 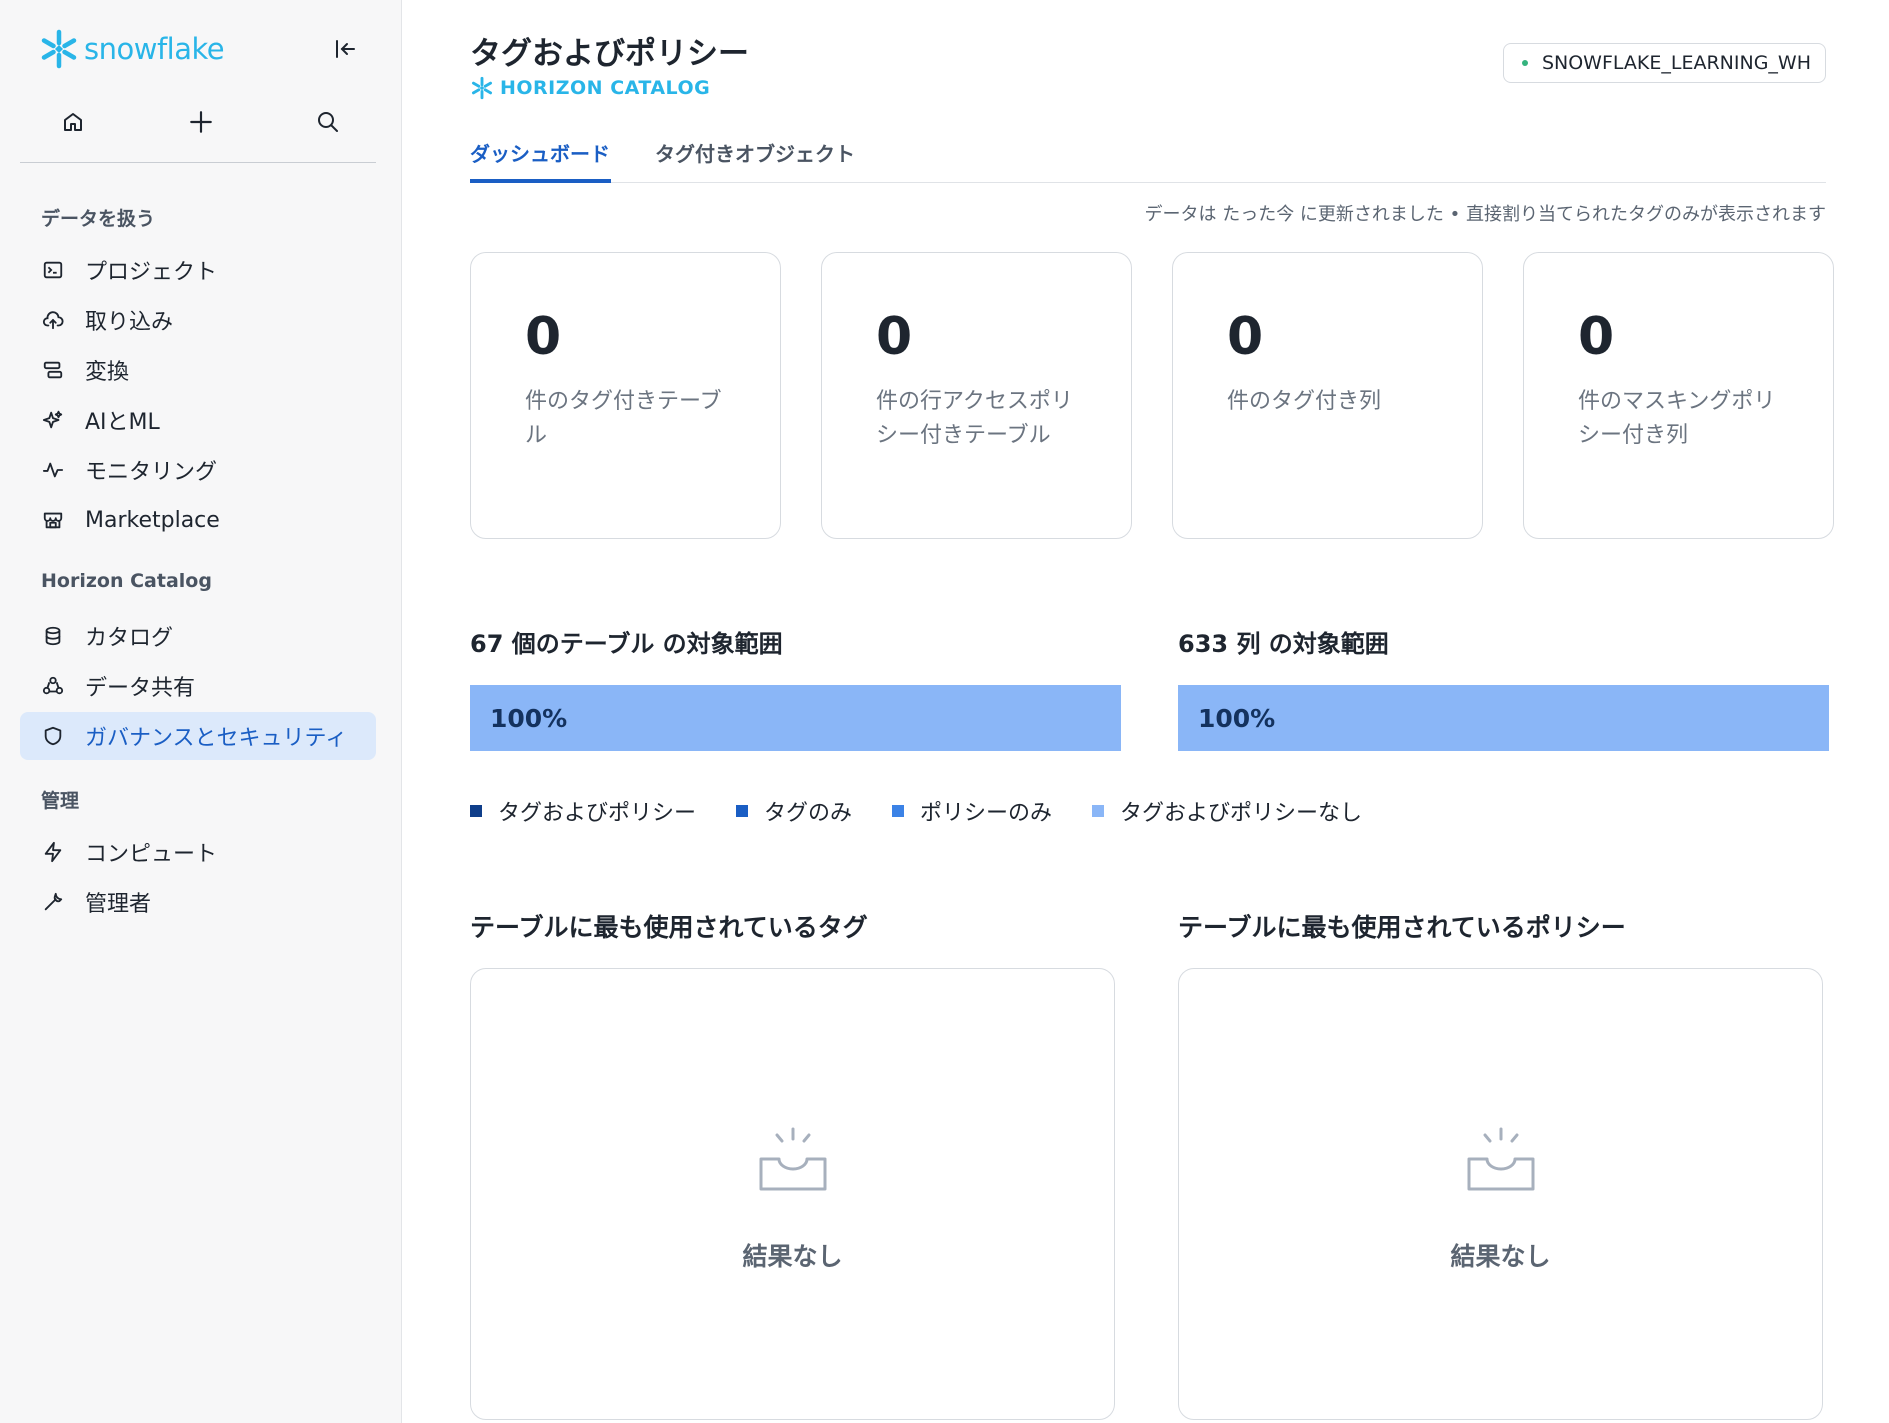 I want to click on sidebar-item-label: カタログ, so click(x=129, y=638).